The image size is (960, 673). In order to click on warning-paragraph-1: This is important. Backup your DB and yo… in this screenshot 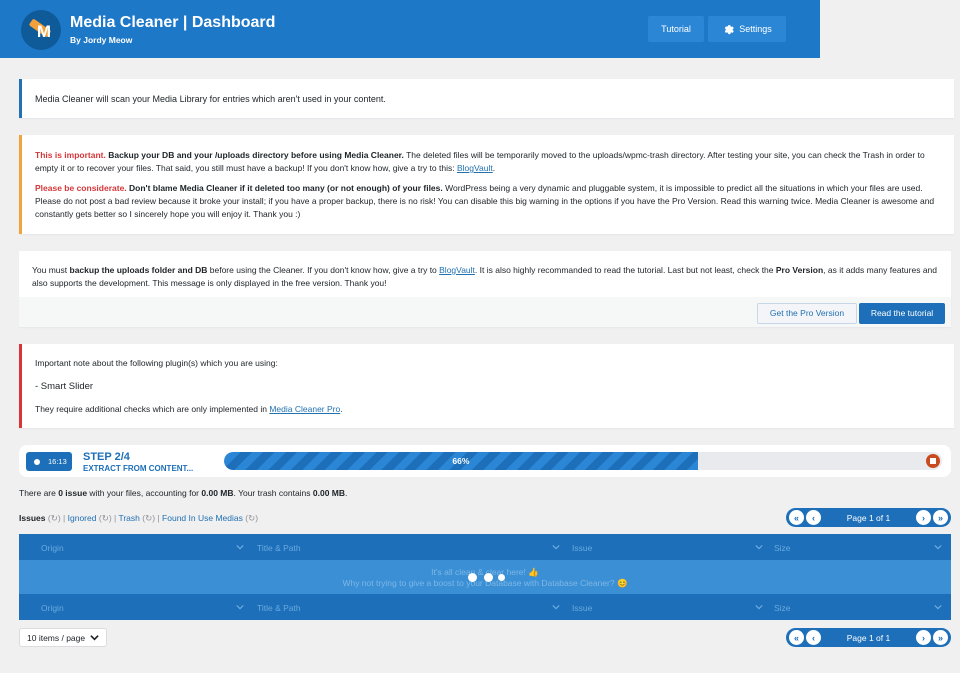, I will do `click(488, 162)`.